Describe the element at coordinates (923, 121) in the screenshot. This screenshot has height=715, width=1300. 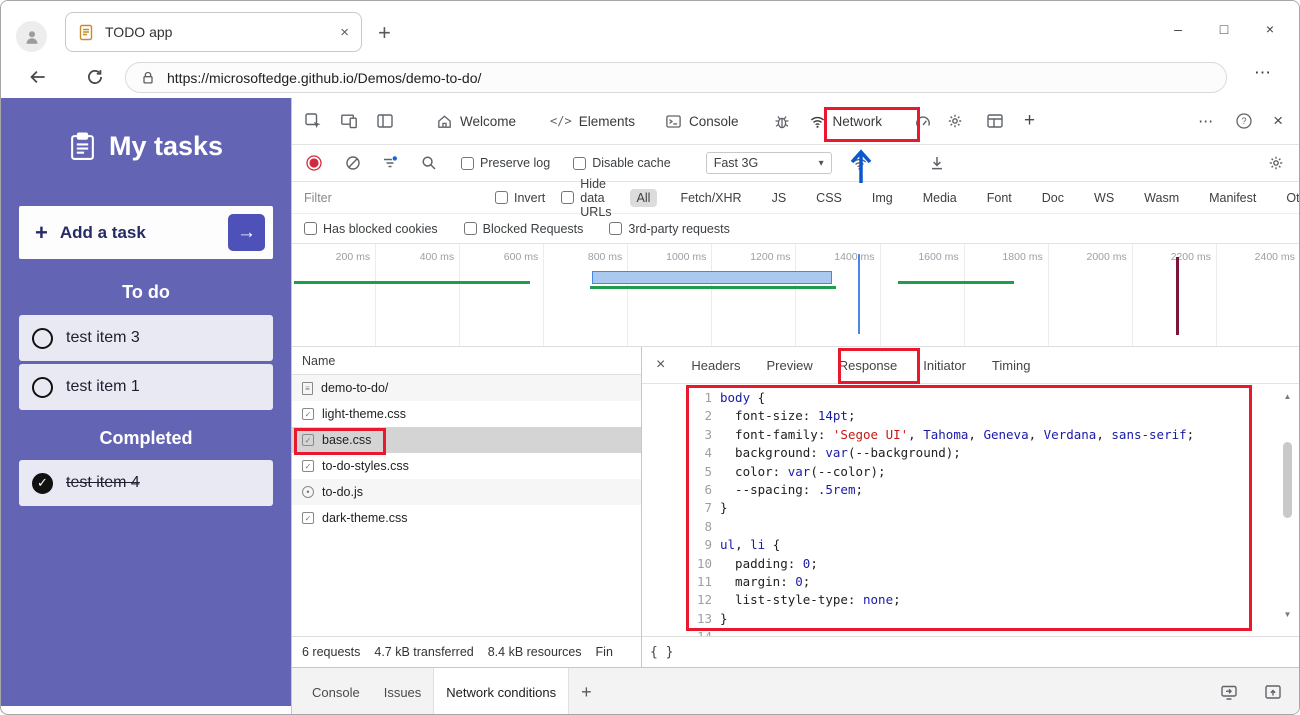
I see `performance-icon` at that location.